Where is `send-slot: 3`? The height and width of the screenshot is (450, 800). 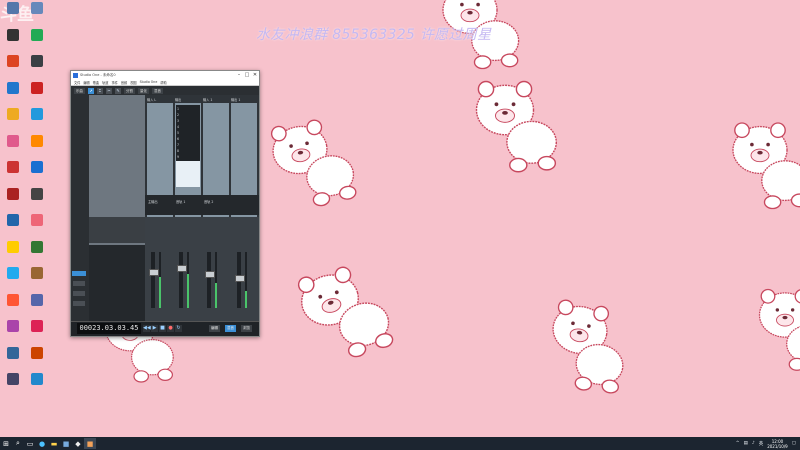
send-slot: 3 is located at coordinates (178, 121).